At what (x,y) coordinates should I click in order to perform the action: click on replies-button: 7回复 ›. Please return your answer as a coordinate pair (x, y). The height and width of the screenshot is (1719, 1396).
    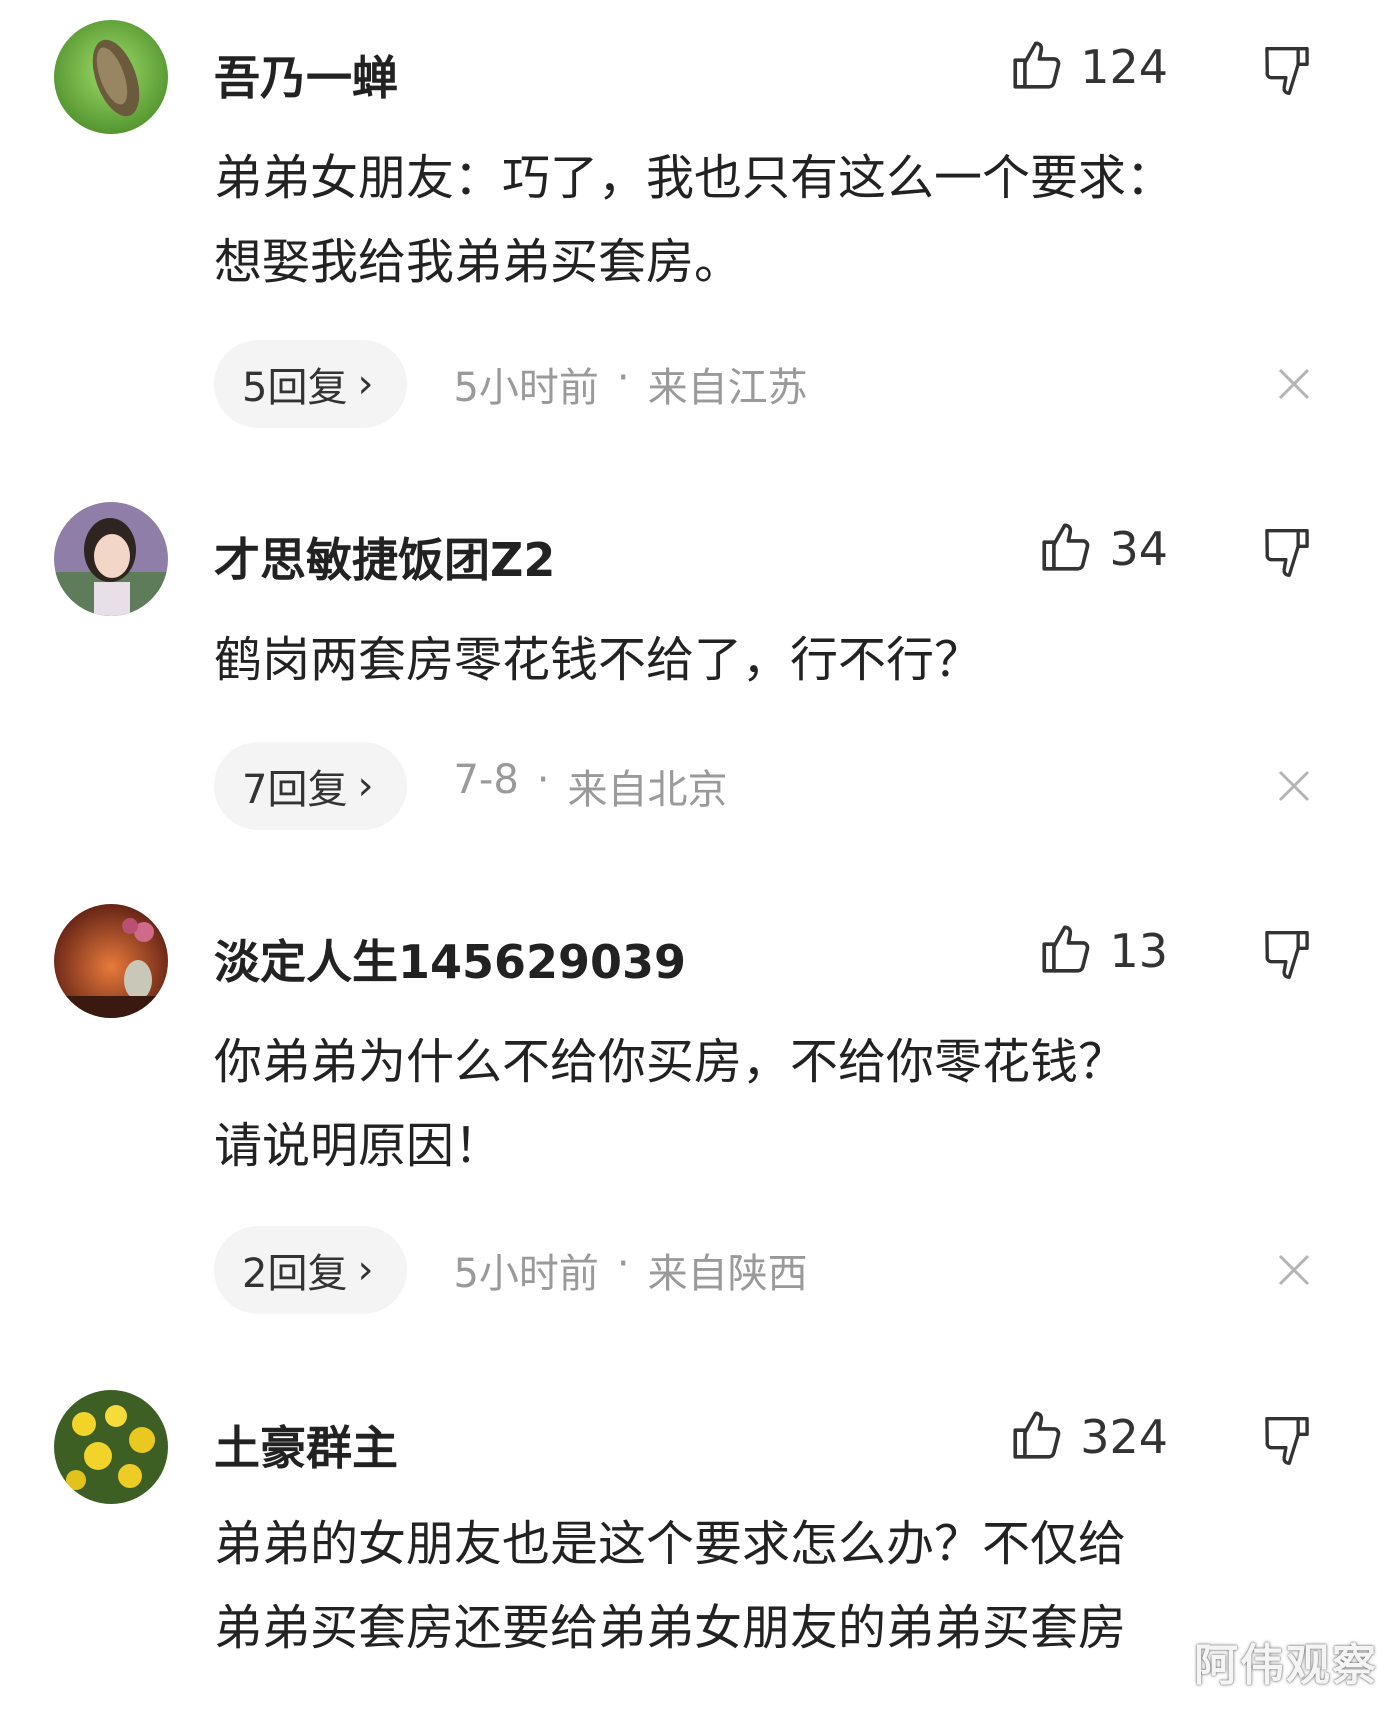
    Looking at the image, I should click on (311, 786).